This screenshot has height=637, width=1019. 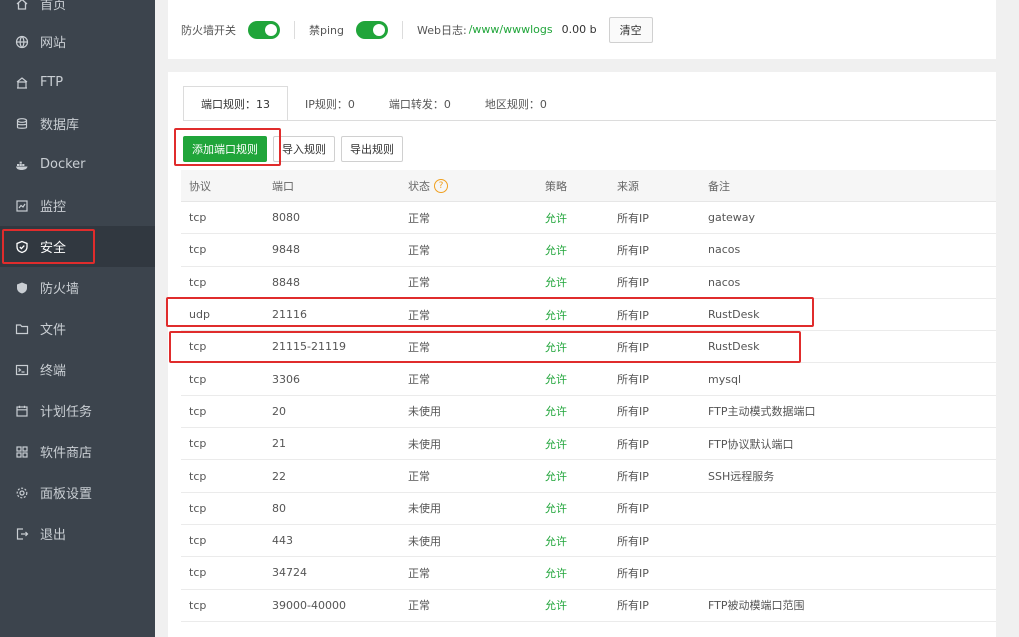 What do you see at coordinates (53, 6) in the screenshot?
I see `sidebar-item-label: 首页` at bounding box center [53, 6].